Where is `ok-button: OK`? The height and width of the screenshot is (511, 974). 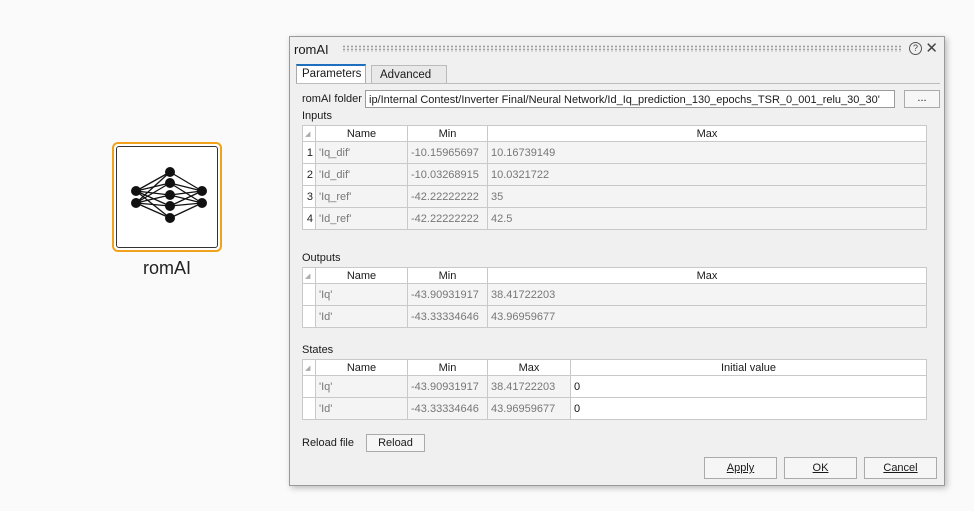 ok-button: OK is located at coordinates (820, 468).